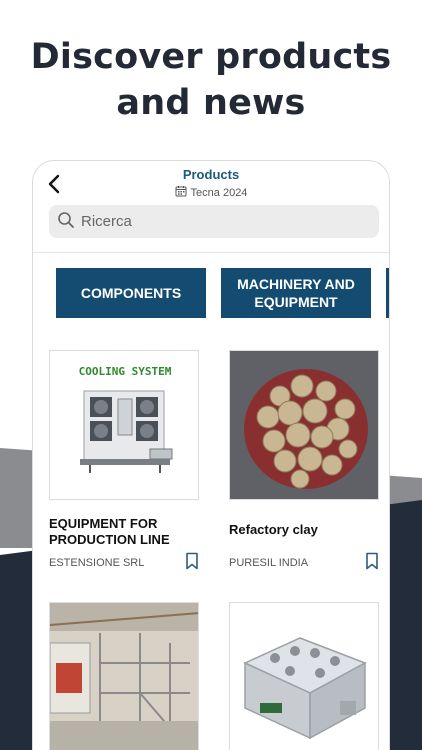 The height and width of the screenshot is (750, 422). Describe the element at coordinates (211, 293) in the screenshot. I see `category-tabs: COMPONENTS MACHINERY AND EQUIPMENT` at that location.